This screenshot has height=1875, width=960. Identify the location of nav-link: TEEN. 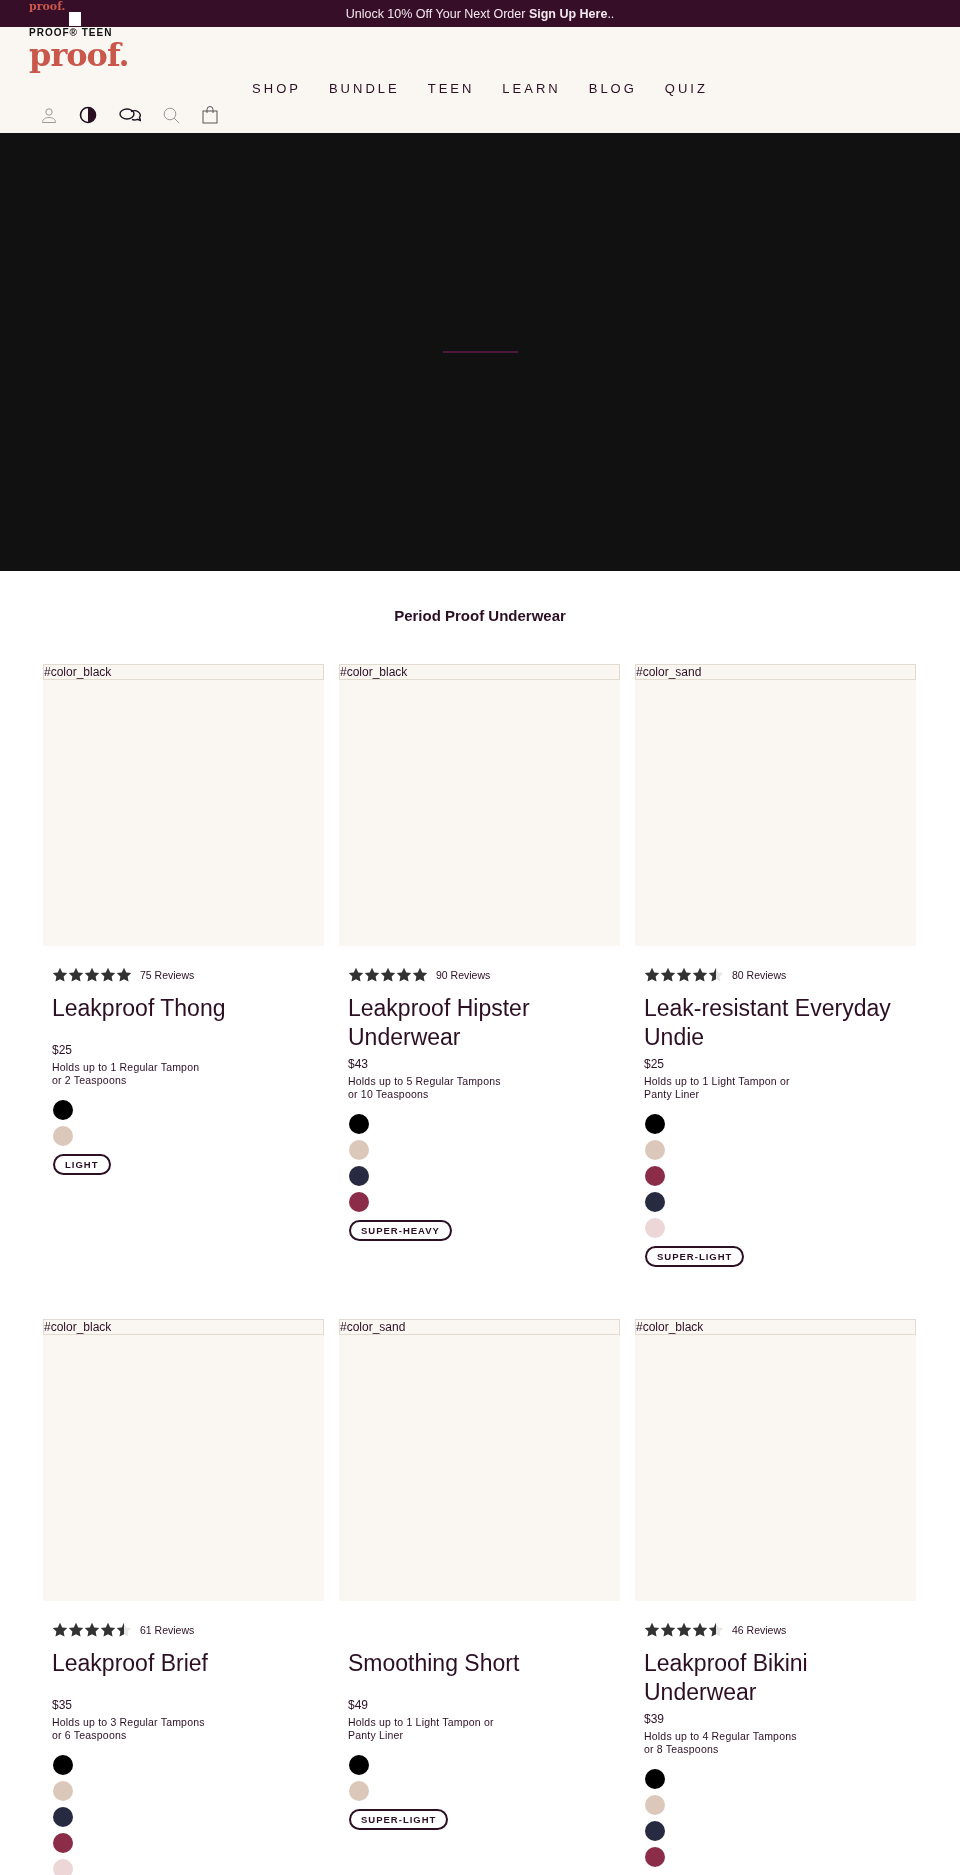
(451, 88).